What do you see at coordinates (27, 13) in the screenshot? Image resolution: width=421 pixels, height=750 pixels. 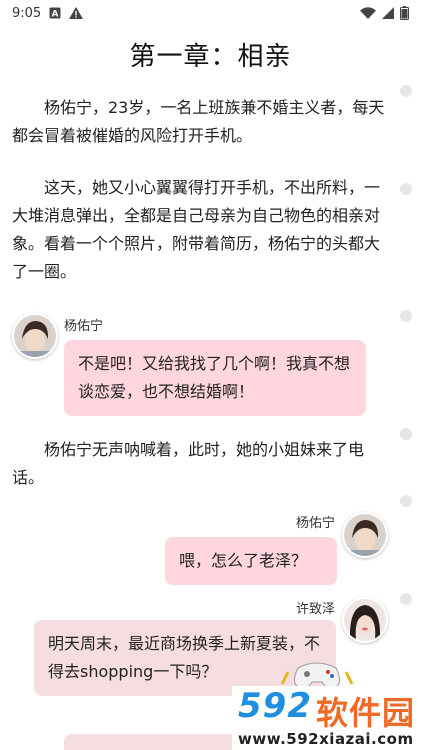 I see `status-time: 9:05` at bounding box center [27, 13].